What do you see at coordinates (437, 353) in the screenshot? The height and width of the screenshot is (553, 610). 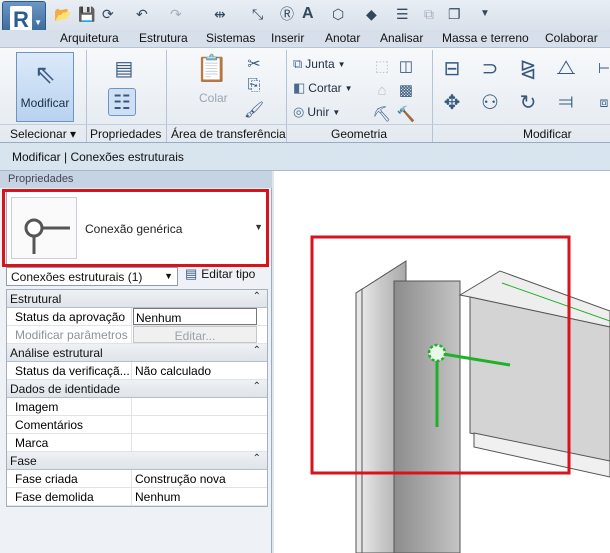 I see `connection-symbol-node` at bounding box center [437, 353].